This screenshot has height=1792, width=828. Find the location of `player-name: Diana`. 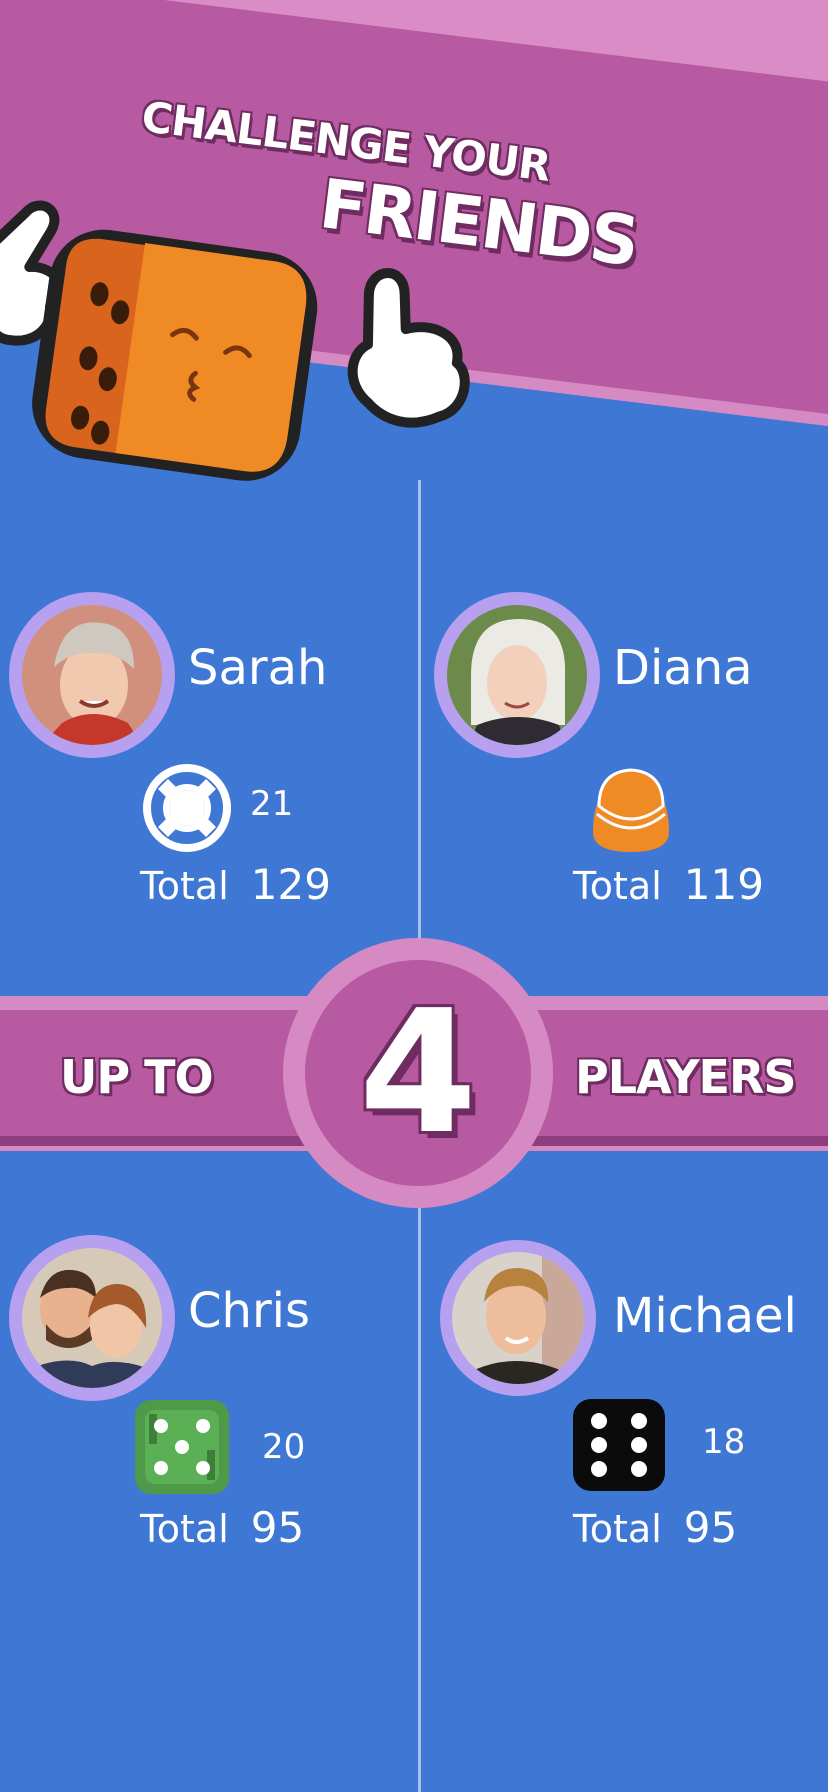

player-name: Diana is located at coordinates (683, 668).